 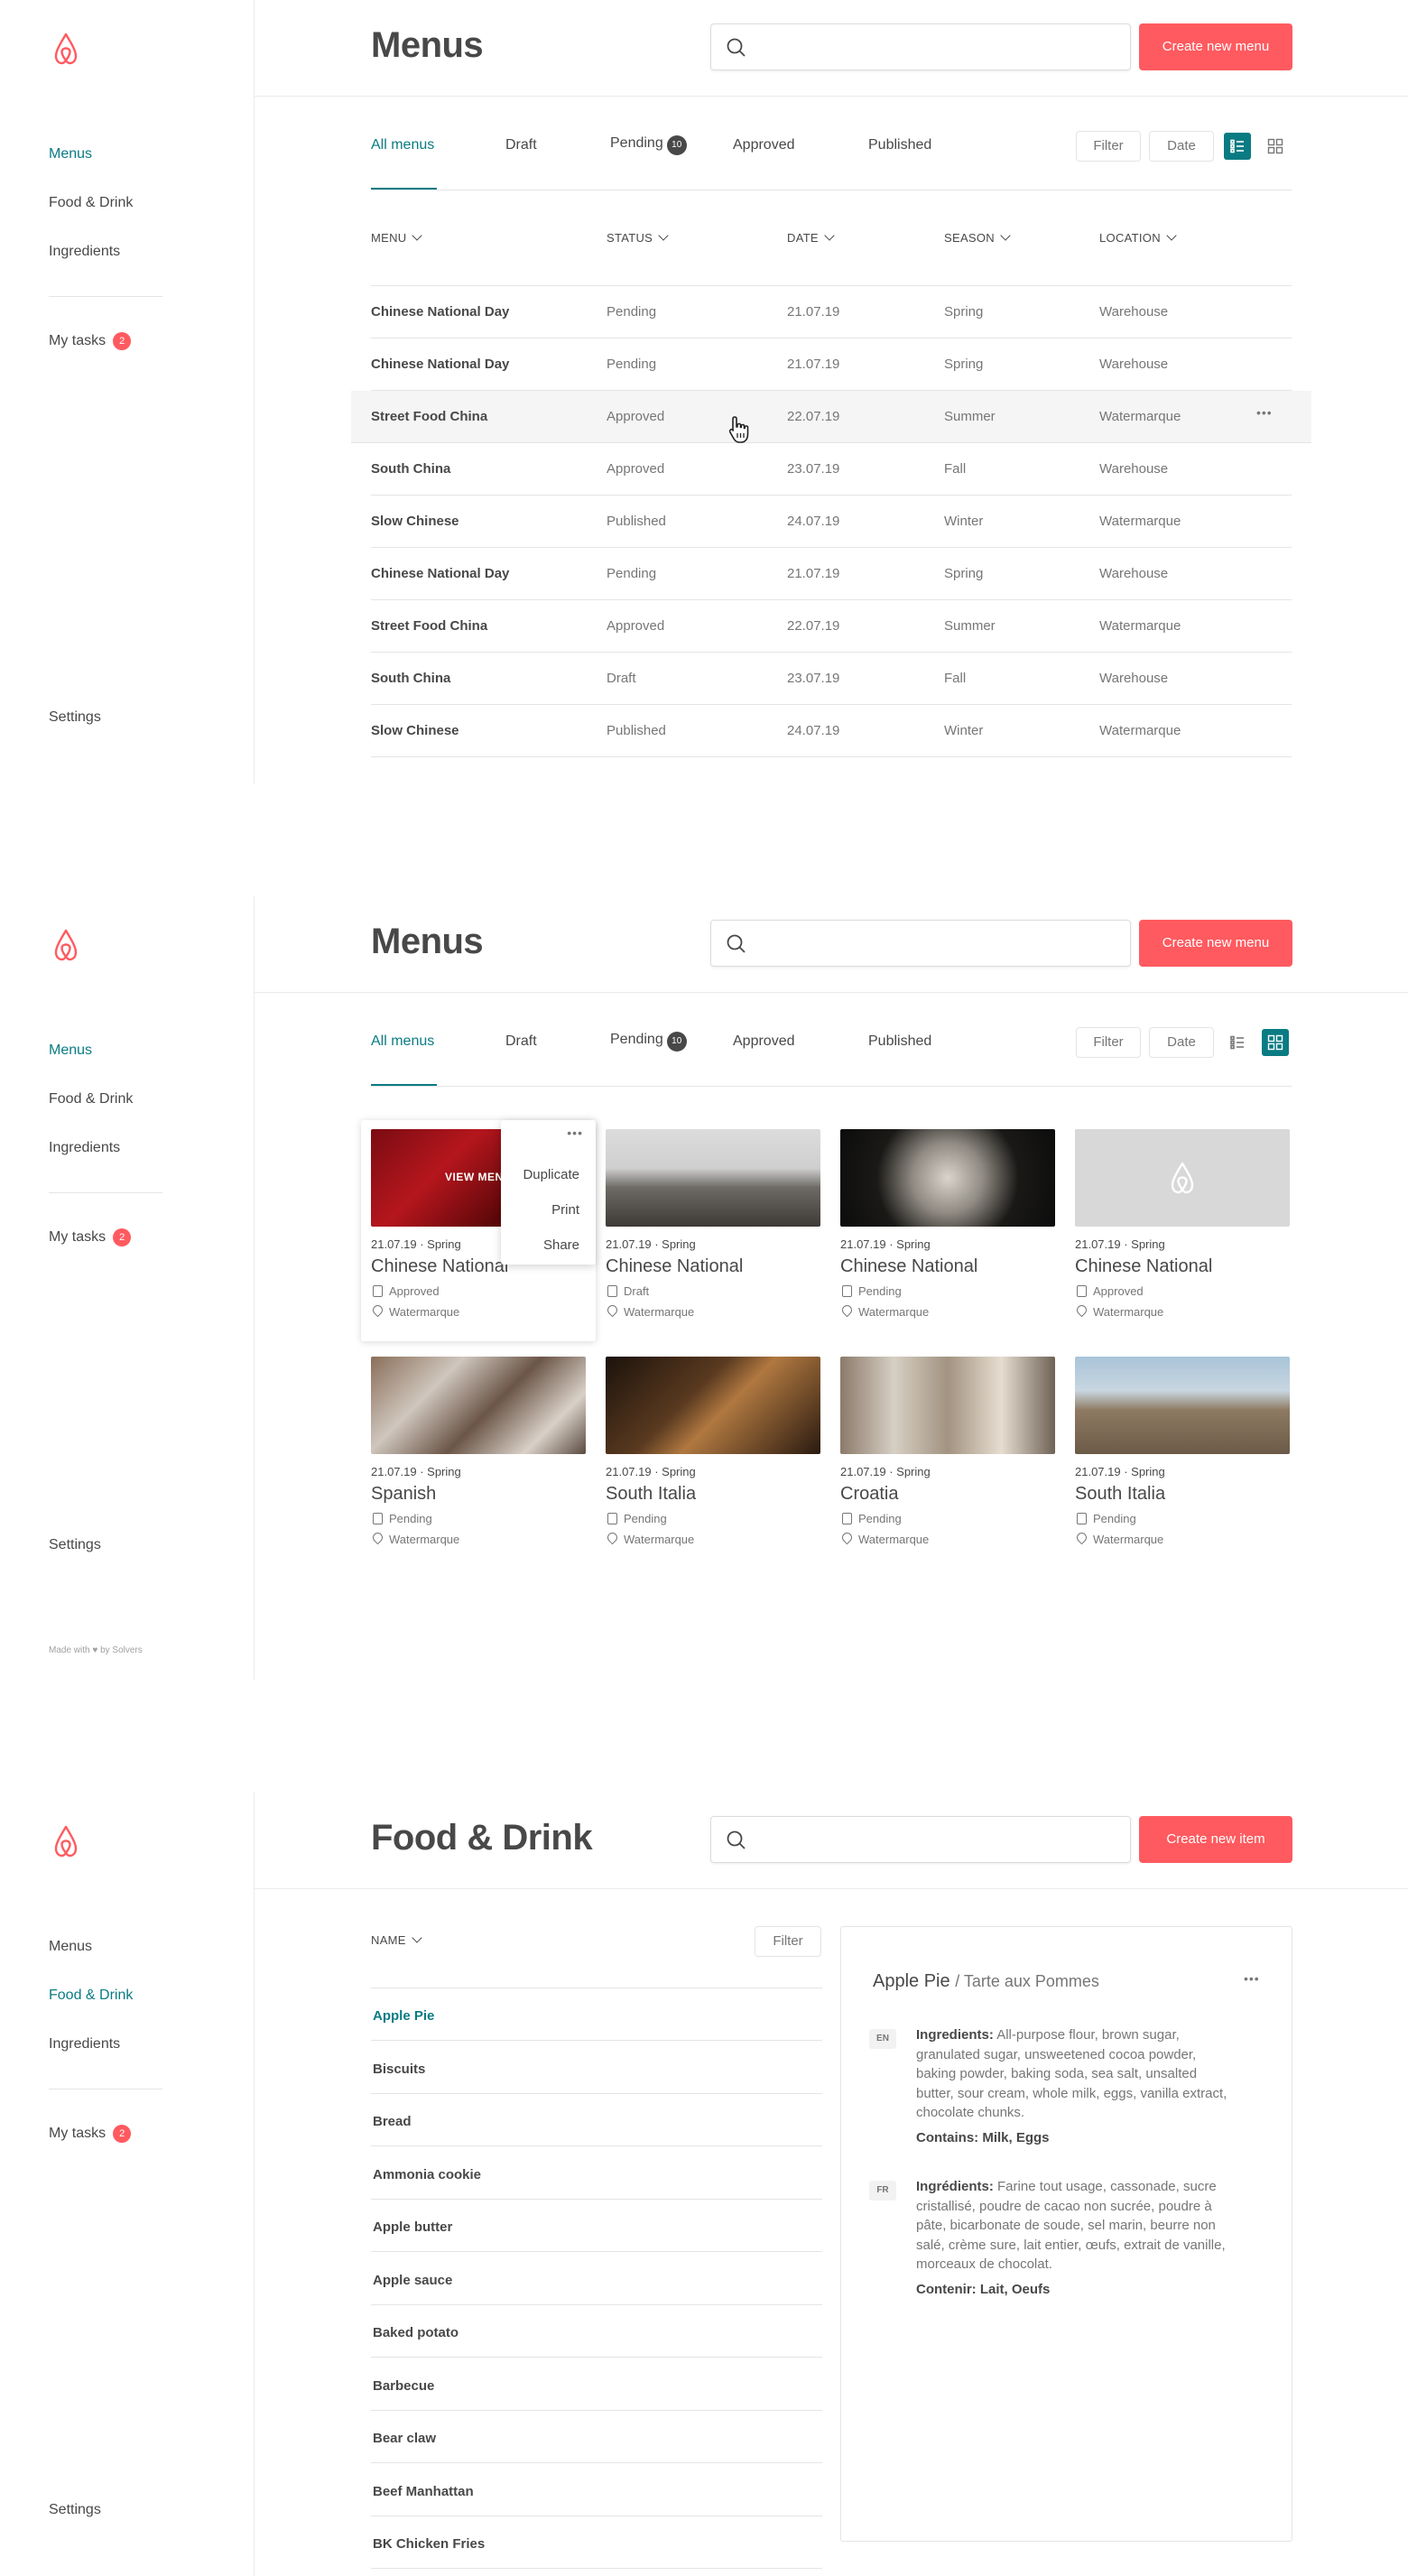 What do you see at coordinates (831, 679) in the screenshot?
I see `table-row: South China Draft 23.07.19 Fall Warehouse` at bounding box center [831, 679].